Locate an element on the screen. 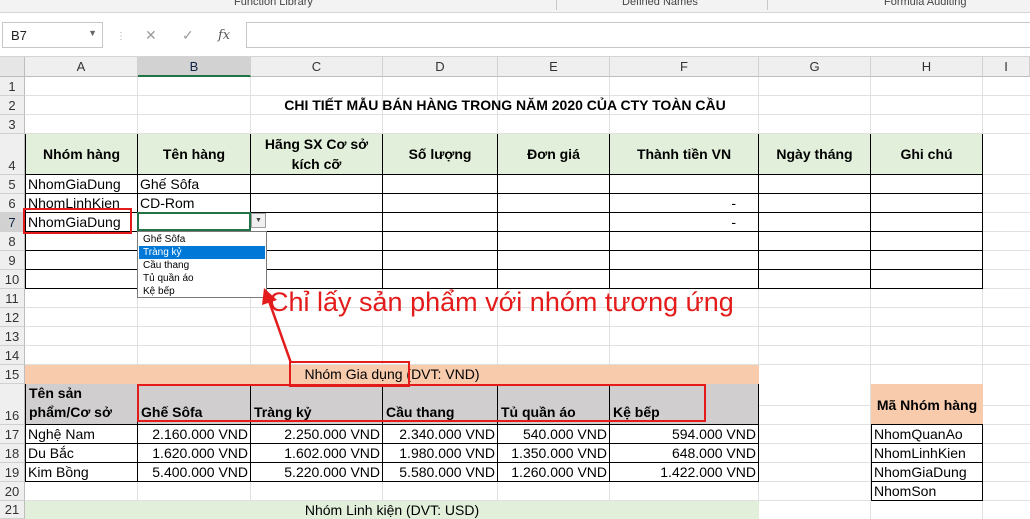 Image resolution: width=1030 pixels, height=519 pixels. cell-d6 is located at coordinates (440, 203).